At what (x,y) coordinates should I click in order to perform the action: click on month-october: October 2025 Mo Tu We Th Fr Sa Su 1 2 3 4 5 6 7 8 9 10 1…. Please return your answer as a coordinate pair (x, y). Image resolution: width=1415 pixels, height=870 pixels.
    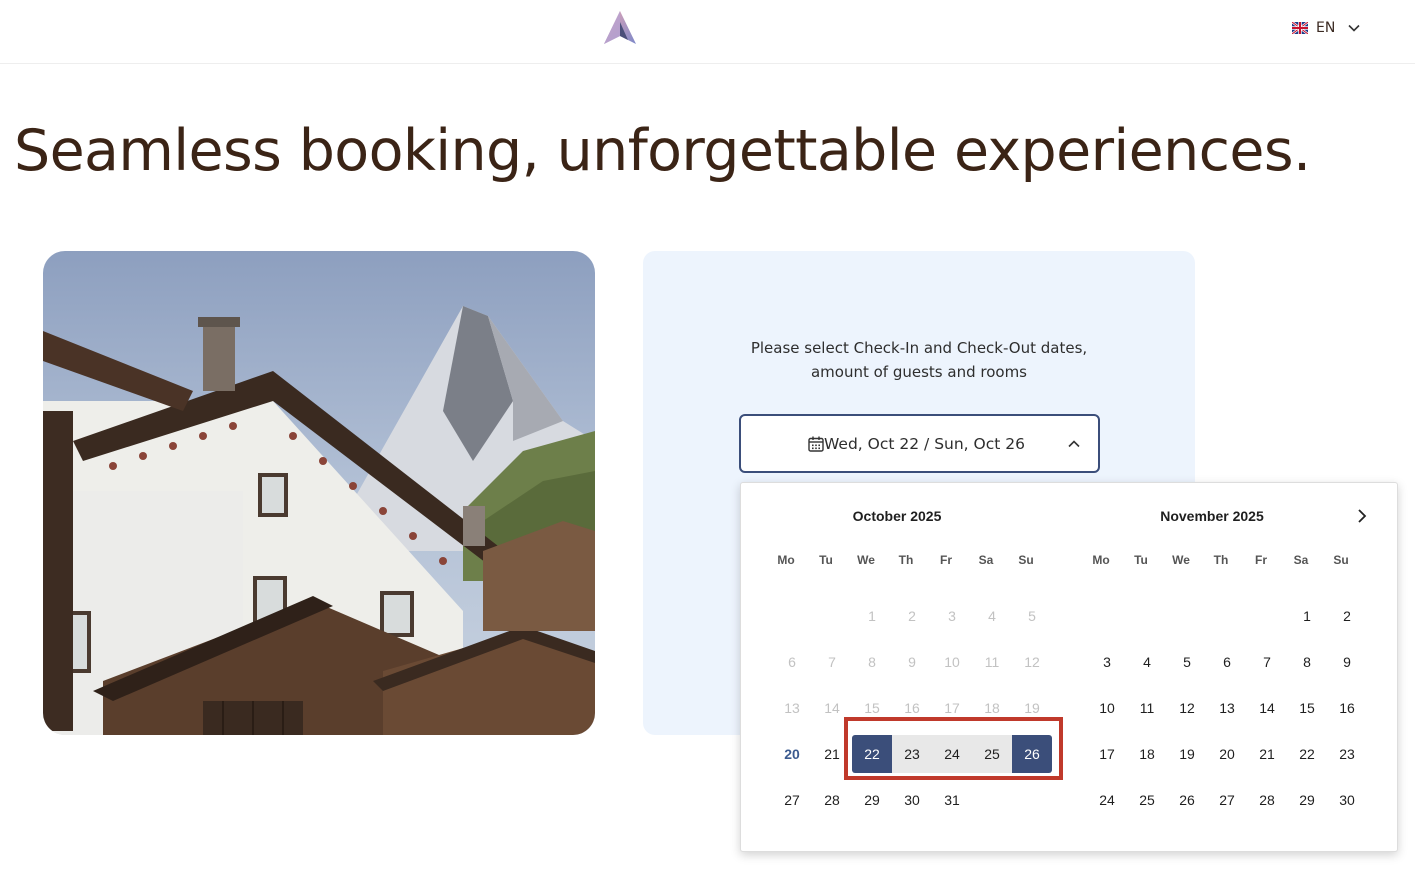
    Looking at the image, I should click on (917, 668).